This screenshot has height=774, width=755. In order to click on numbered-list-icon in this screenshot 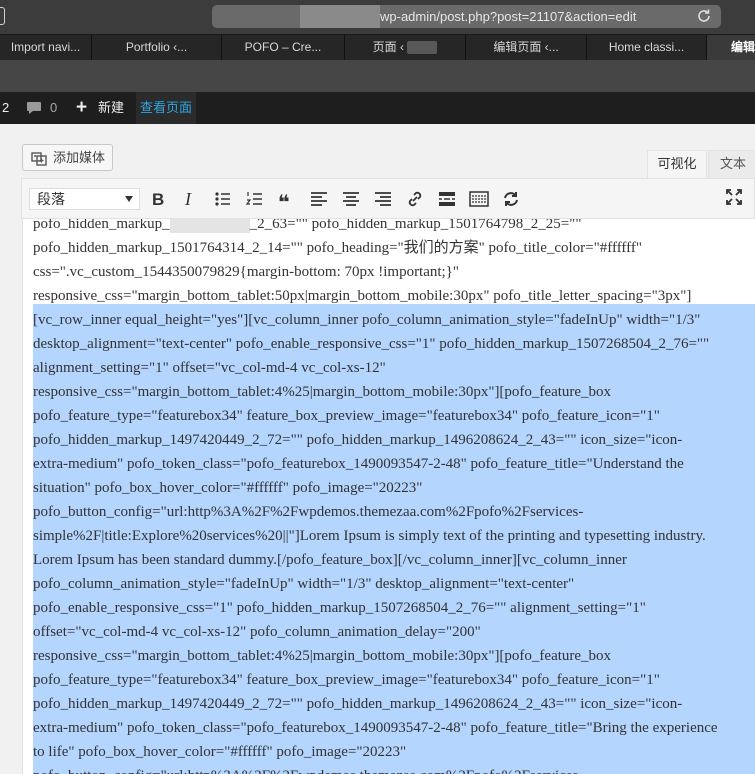, I will do `click(255, 199)`.